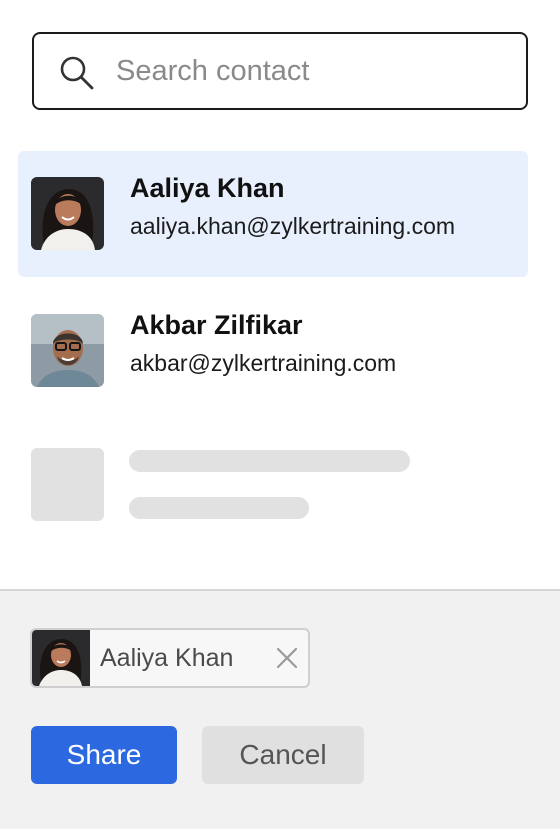 The image size is (560, 829). I want to click on search-input, so click(316, 71).